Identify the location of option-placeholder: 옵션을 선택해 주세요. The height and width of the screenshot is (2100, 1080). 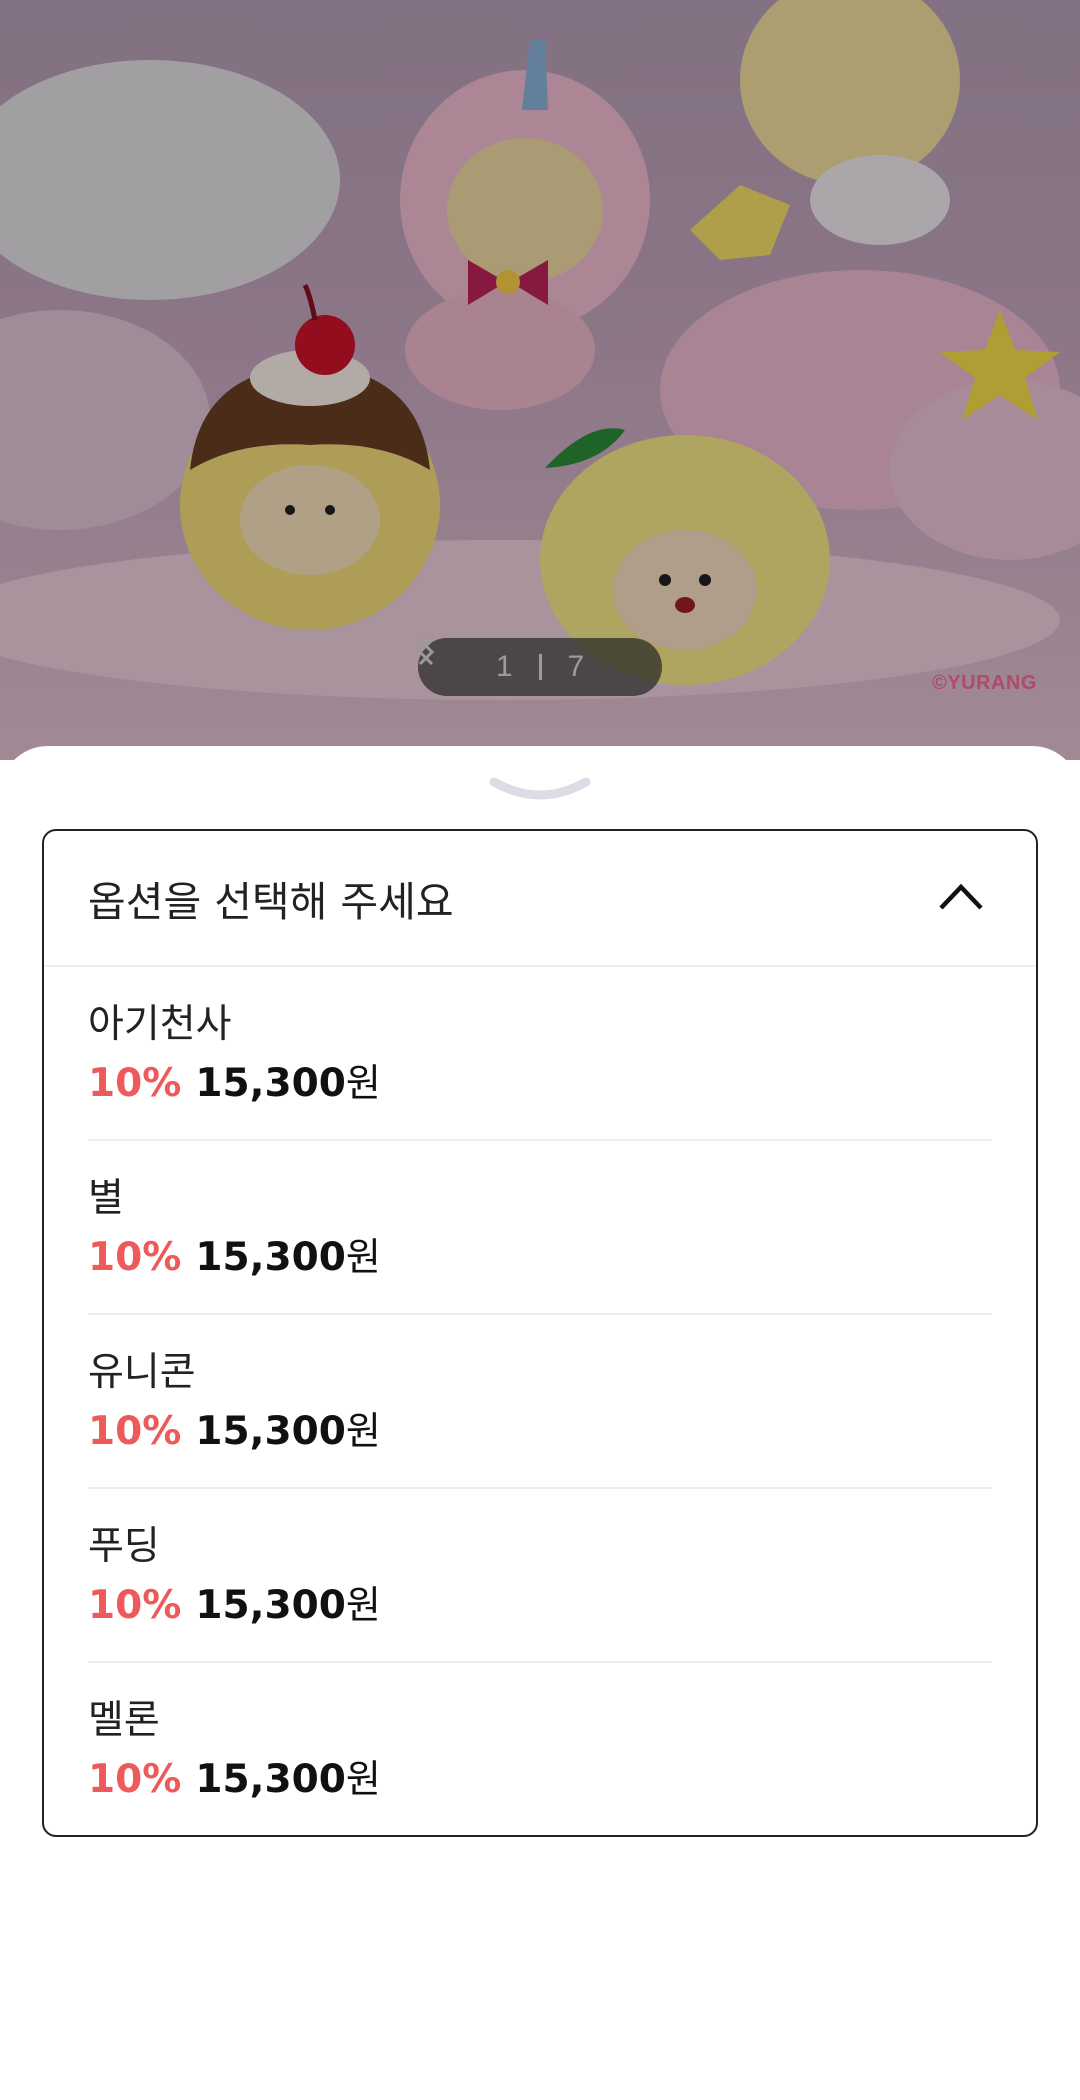
(271, 902).